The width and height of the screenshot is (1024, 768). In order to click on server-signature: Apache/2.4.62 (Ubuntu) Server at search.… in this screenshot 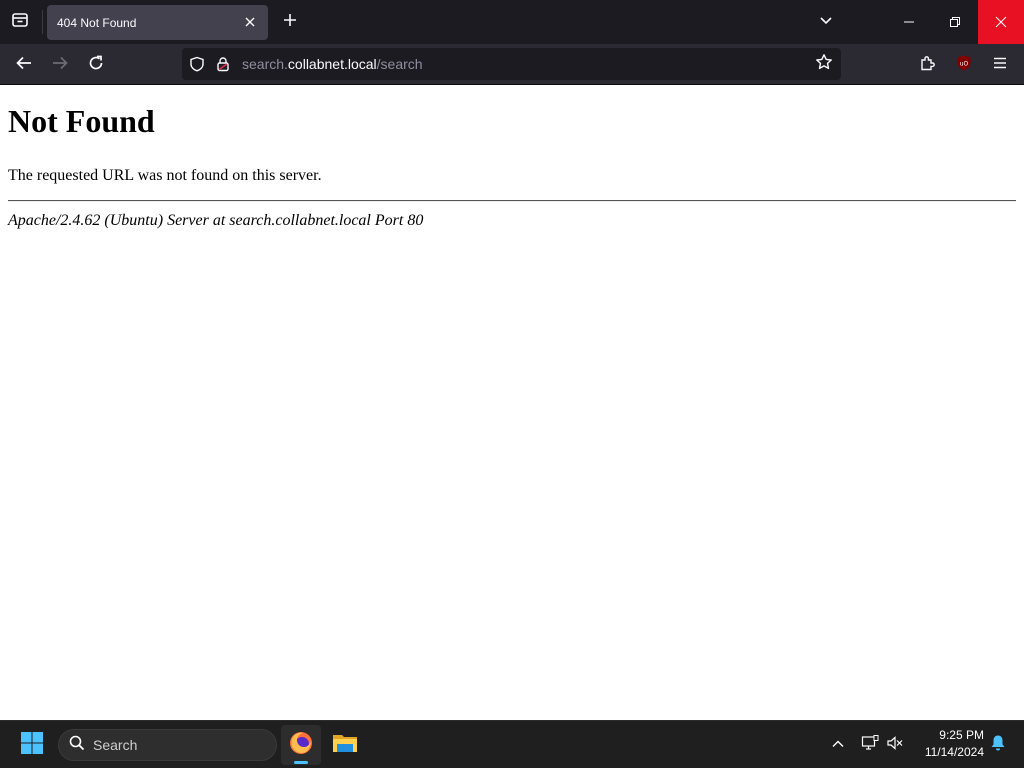, I will do `click(216, 220)`.